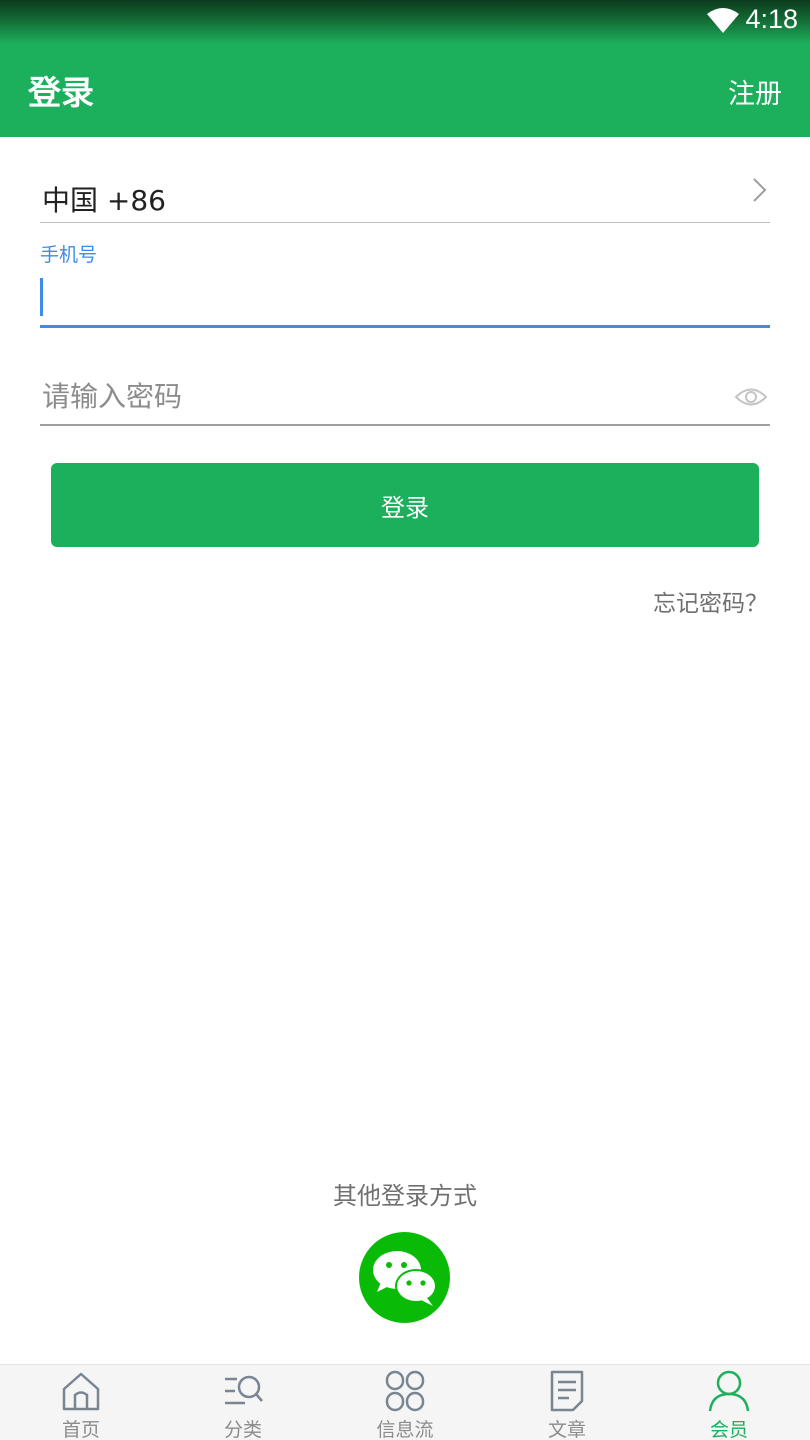 This screenshot has width=810, height=1440. I want to click on tab-home: 首页, so click(81, 1402).